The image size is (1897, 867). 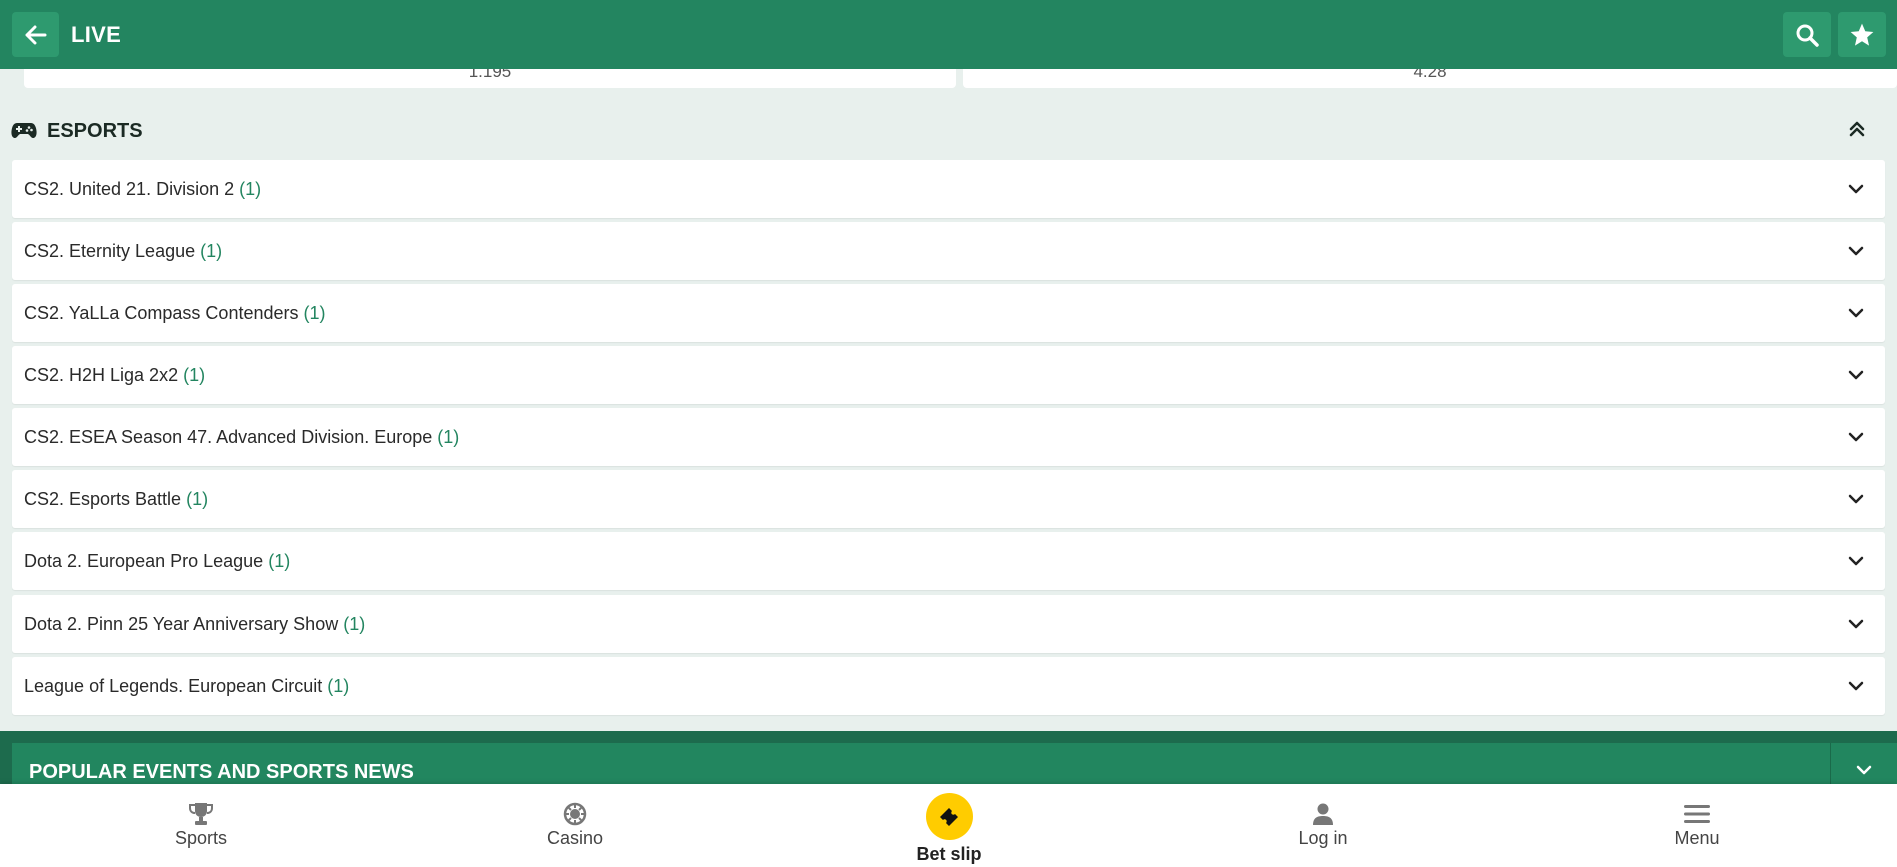 What do you see at coordinates (201, 838) in the screenshot?
I see `nav-label: Sports` at bounding box center [201, 838].